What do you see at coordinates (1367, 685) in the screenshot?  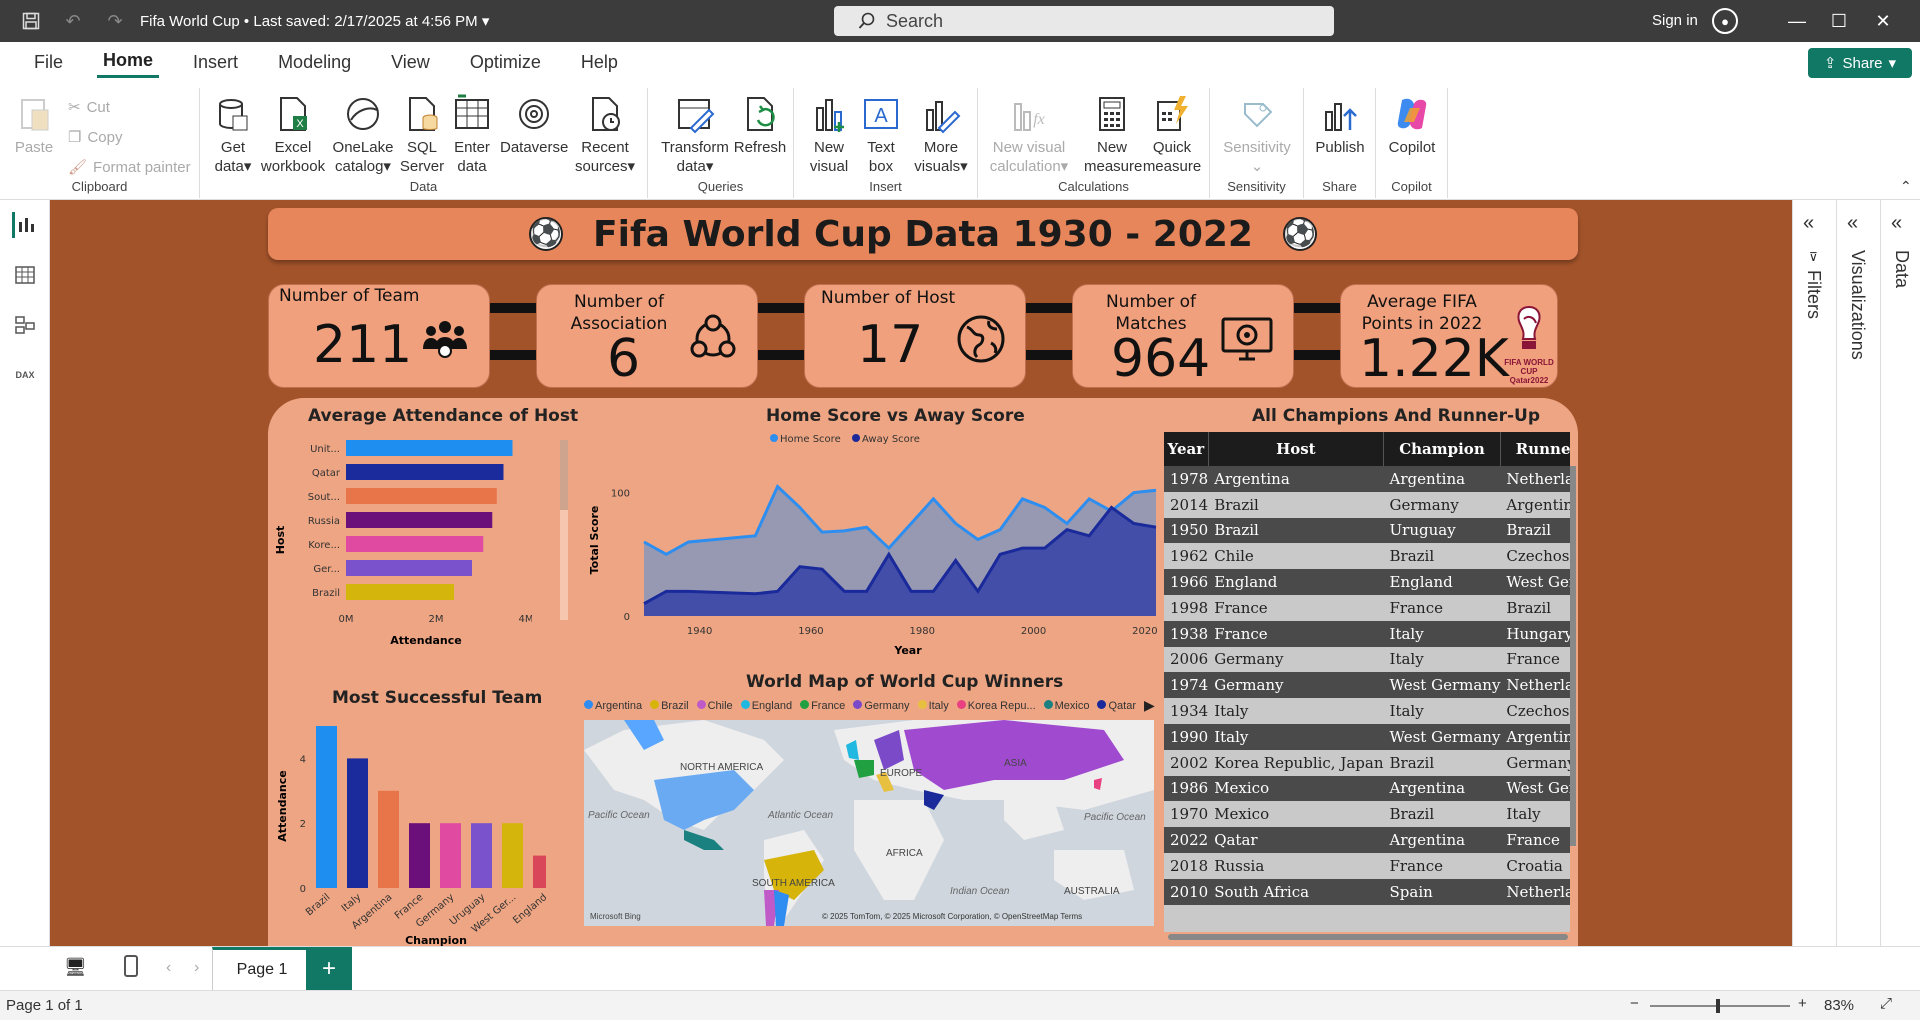 I see `table-row: 1974GermanyWest GermanyNetherlands` at bounding box center [1367, 685].